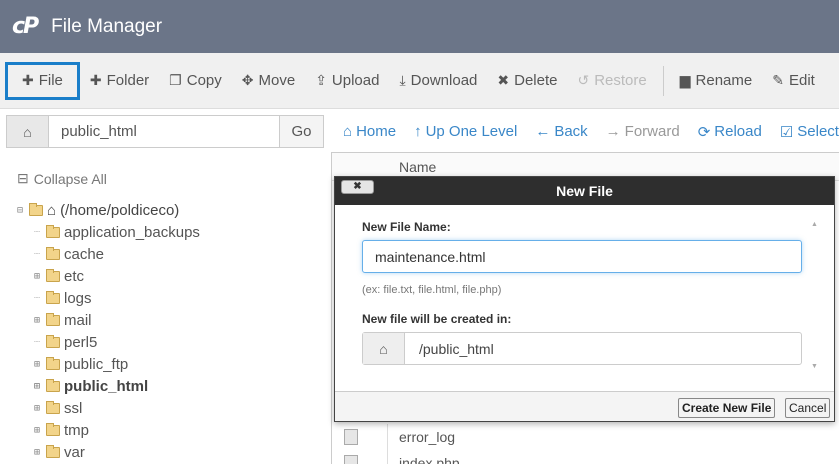 The image size is (839, 464). What do you see at coordinates (25, 26) in the screenshot?
I see `cpanel-logo: cP` at bounding box center [25, 26].